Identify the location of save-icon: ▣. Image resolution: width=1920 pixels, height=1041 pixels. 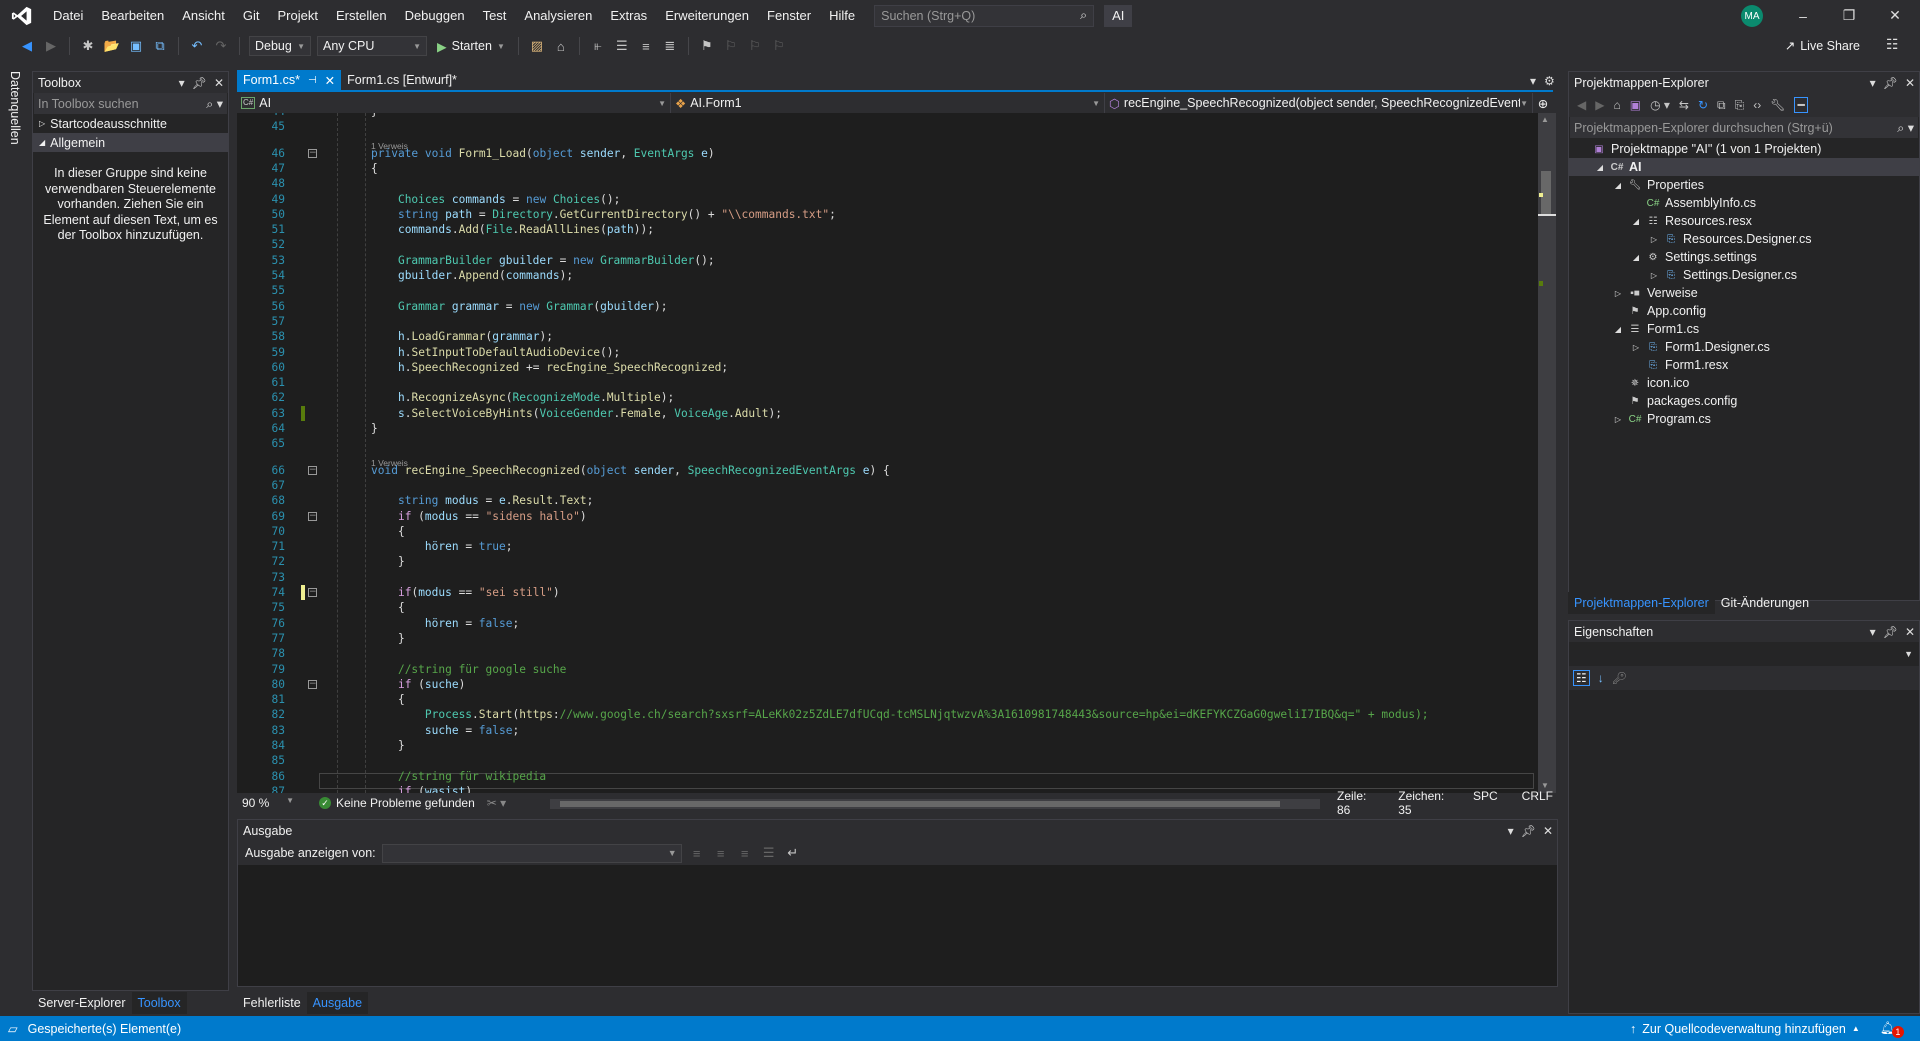
(136, 46).